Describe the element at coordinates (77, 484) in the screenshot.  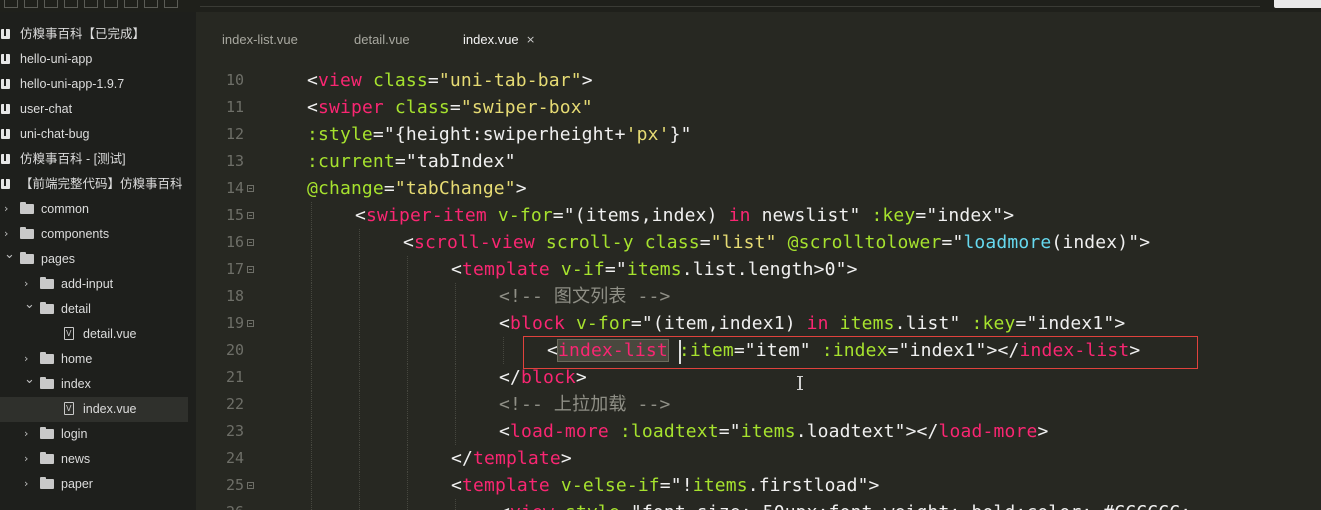
I see `item-label: paper` at that location.